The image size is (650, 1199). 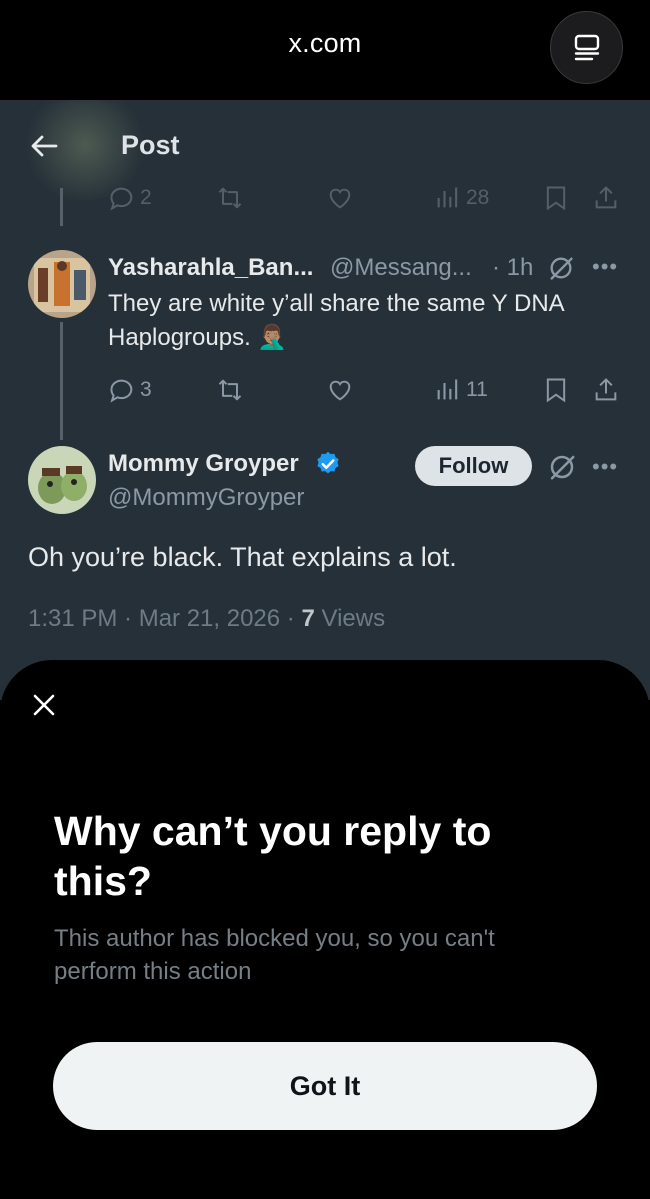 I want to click on reply-button: 3, so click(x=130, y=390).